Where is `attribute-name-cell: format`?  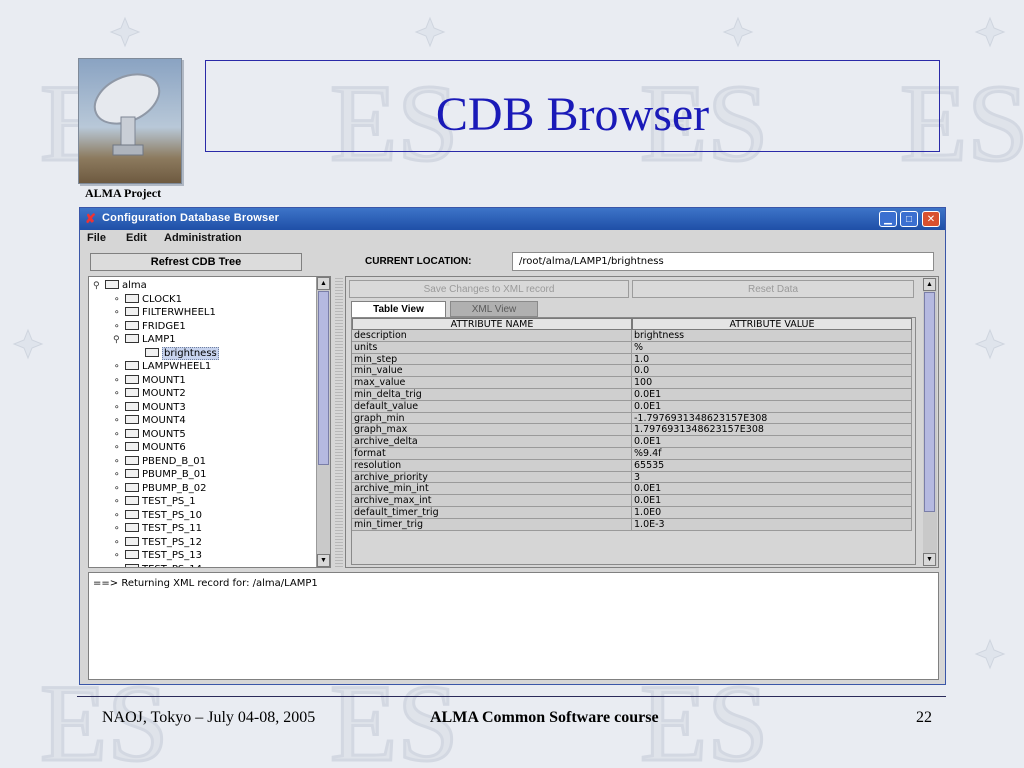
attribute-name-cell: format is located at coordinates (492, 454).